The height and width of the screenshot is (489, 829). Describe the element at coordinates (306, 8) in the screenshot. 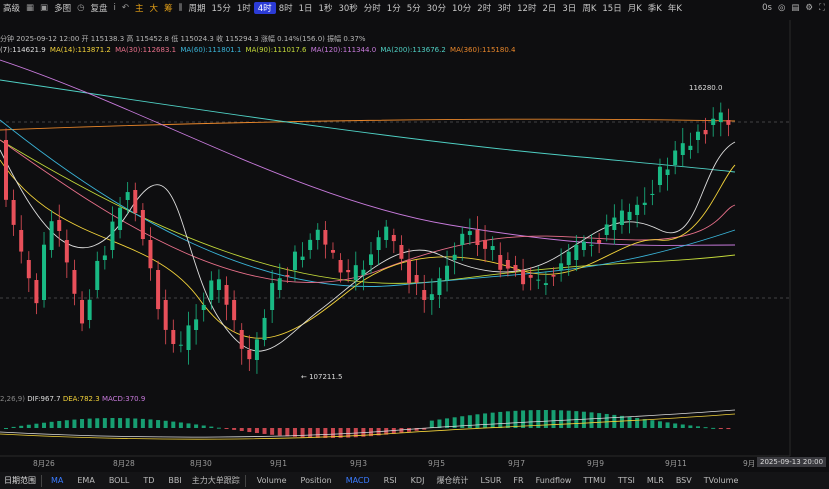

I see `period-1d: 1日` at that location.